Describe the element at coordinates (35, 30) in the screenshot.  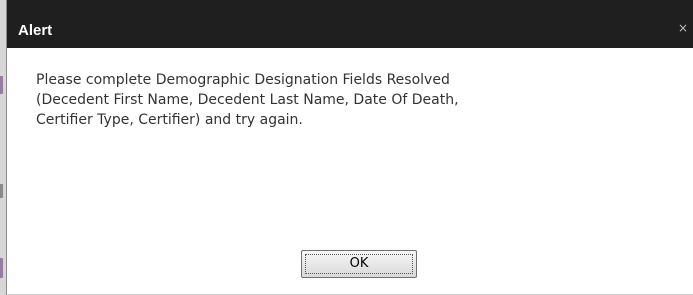
I see `dialog-title: Alert` at that location.